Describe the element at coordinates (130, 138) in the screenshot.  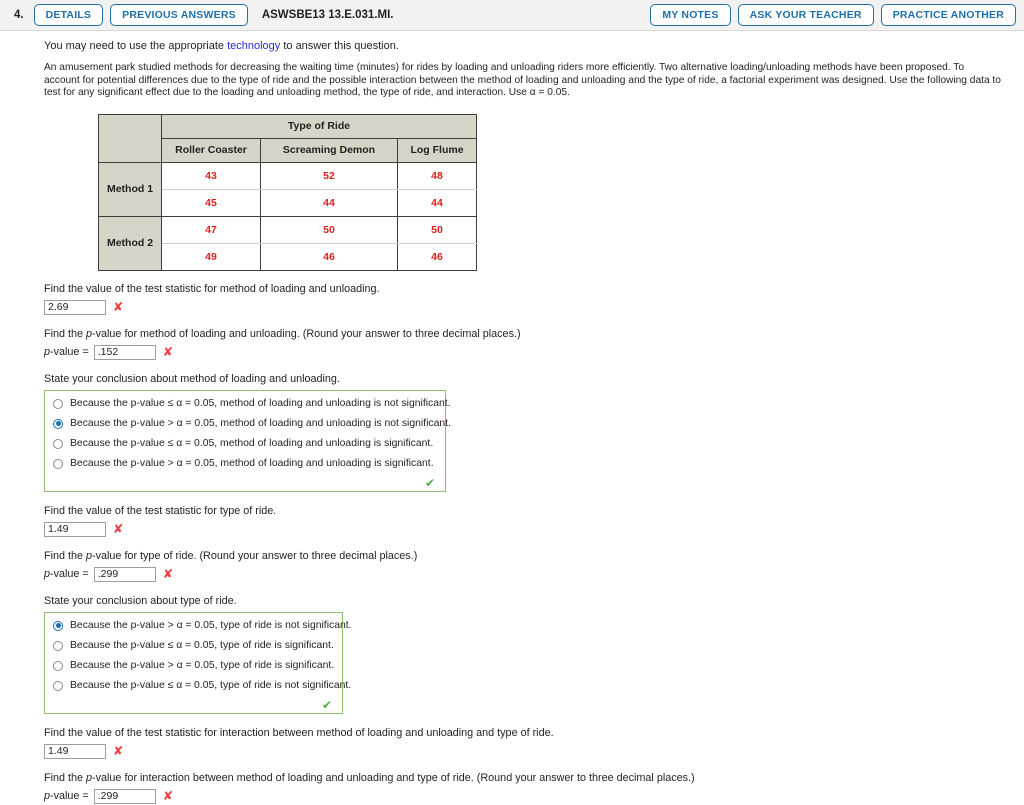
I see `table-corner-cell` at that location.